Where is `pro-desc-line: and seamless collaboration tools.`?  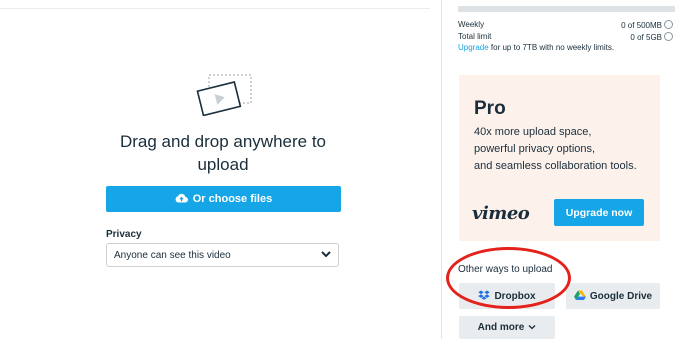 pro-desc-line: and seamless collaboration tools. is located at coordinates (555, 166).